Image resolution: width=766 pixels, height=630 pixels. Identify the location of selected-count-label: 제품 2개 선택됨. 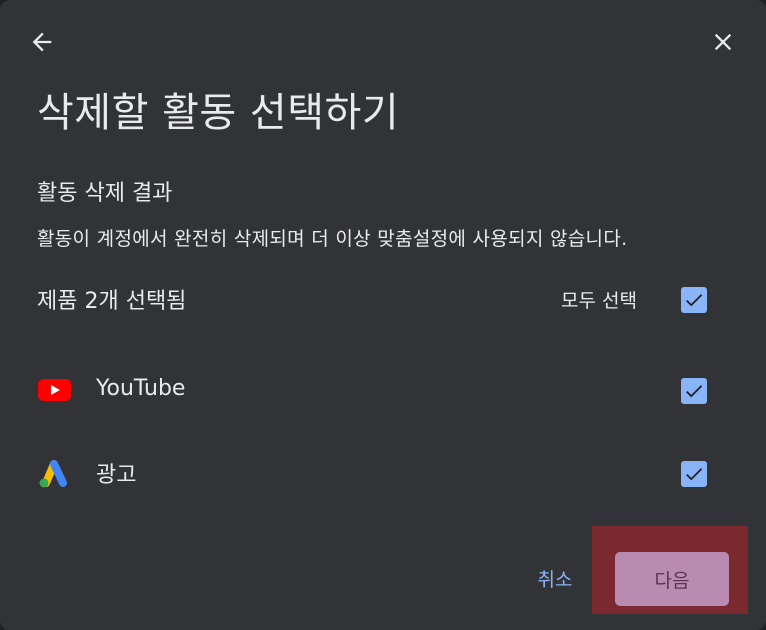
(112, 301).